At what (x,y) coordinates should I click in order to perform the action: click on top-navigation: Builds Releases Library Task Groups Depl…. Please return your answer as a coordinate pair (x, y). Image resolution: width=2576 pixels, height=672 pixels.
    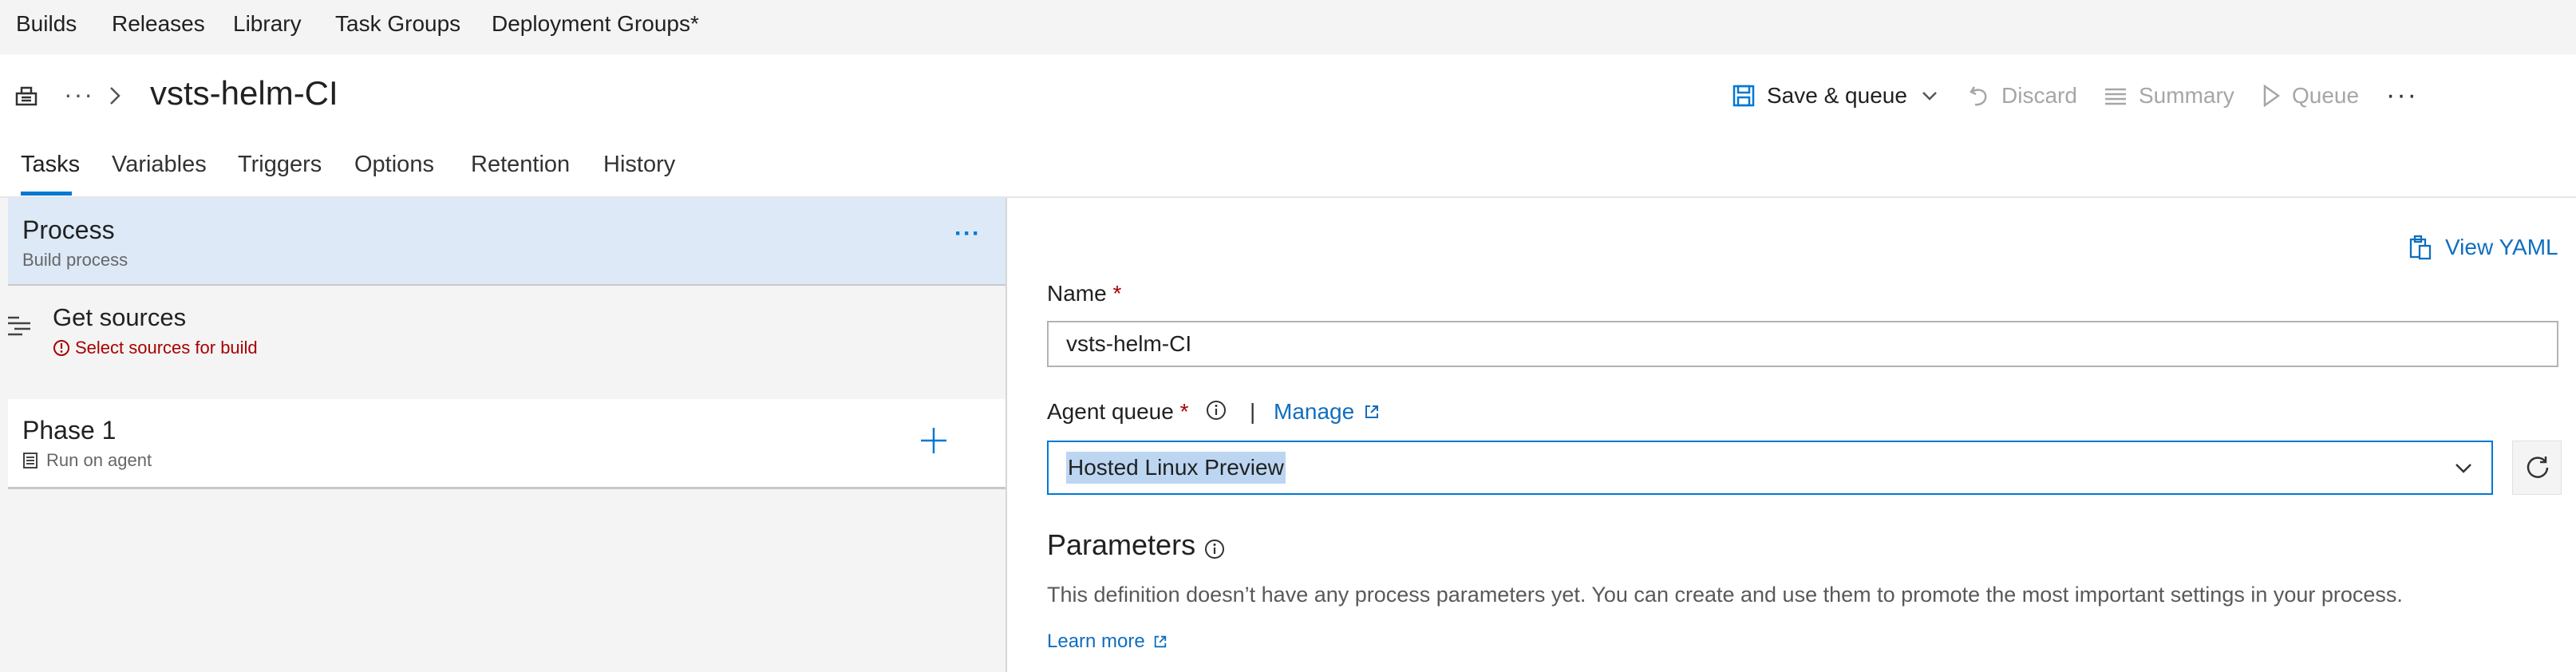
    Looking at the image, I should click on (1288, 27).